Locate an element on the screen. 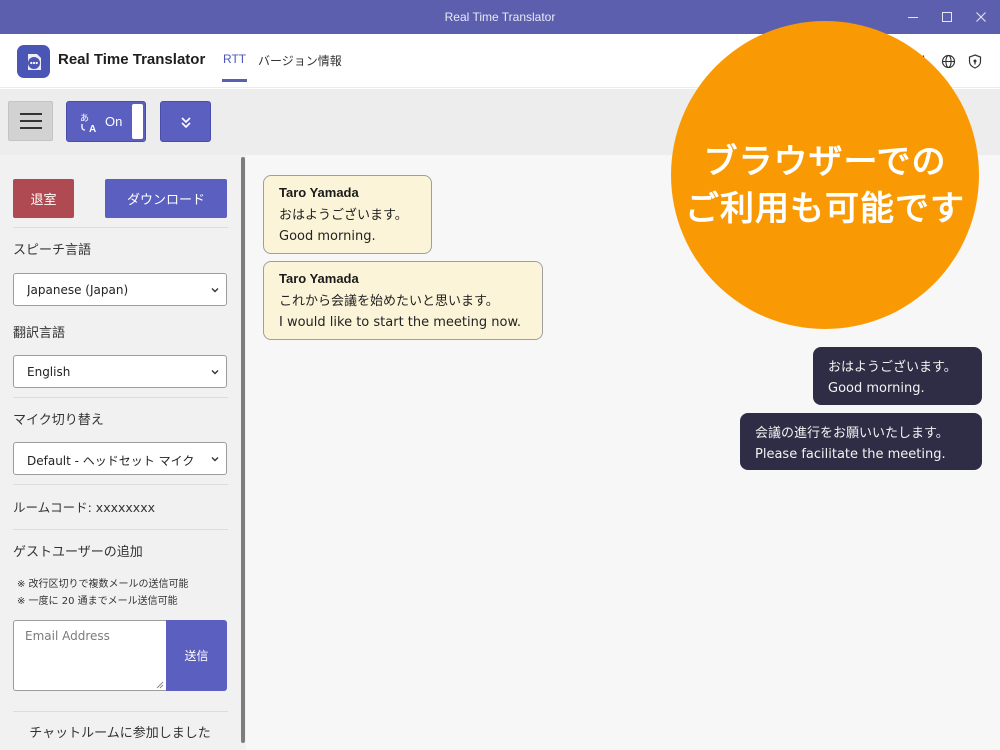  maximize-icon is located at coordinates (947, 17).